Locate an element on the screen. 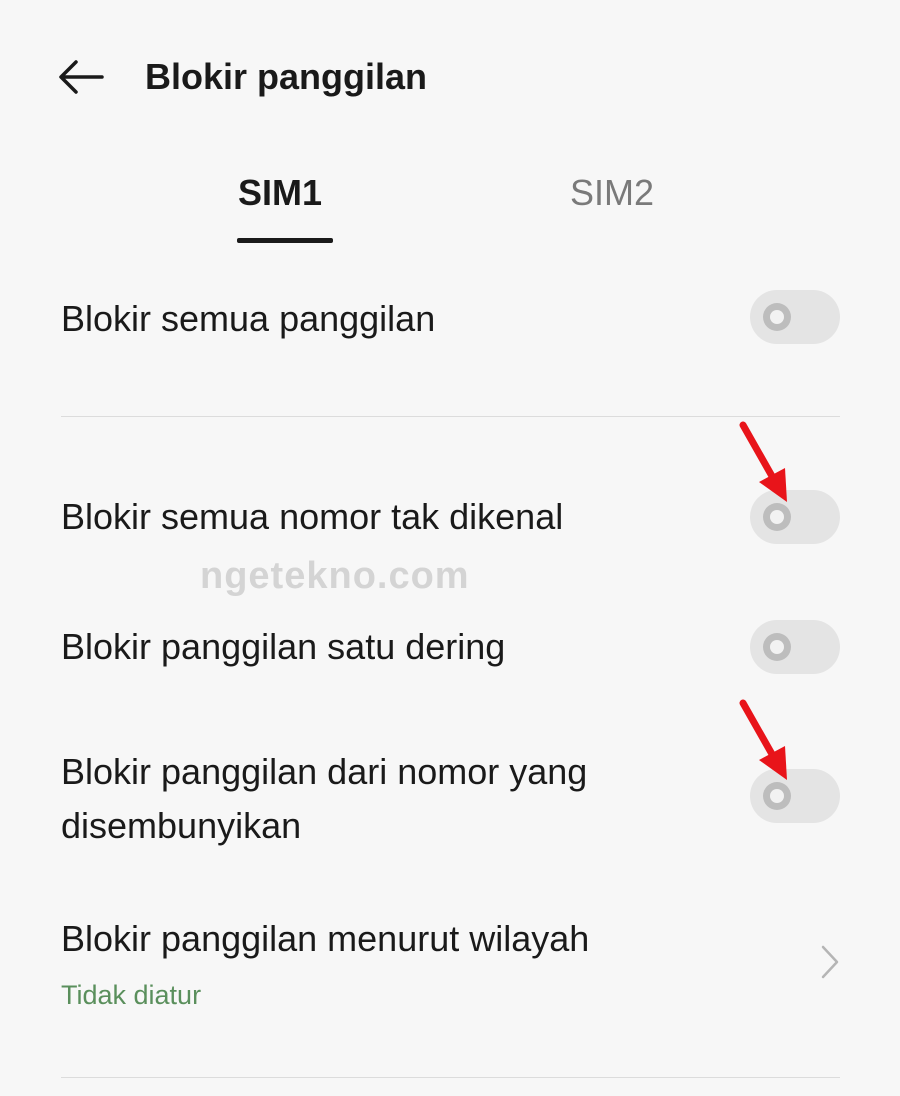 The width and height of the screenshot is (900, 1096). tab-sim2: SIM2 is located at coordinates (612, 193).